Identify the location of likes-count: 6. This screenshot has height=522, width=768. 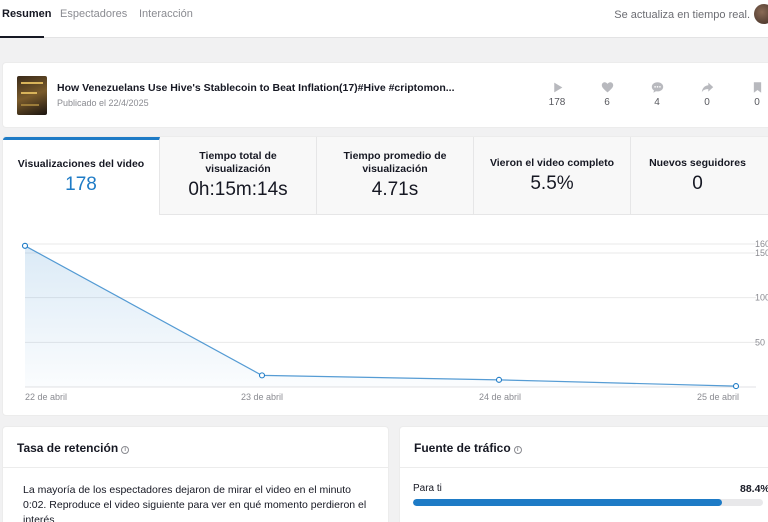
(607, 102).